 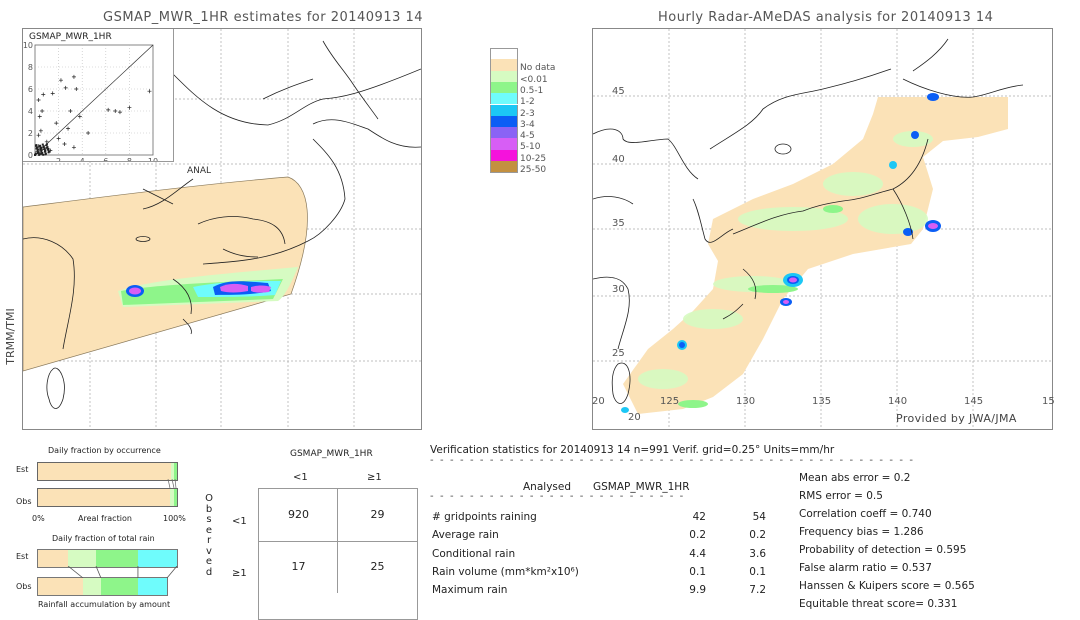 What do you see at coordinates (855, 478) in the screenshot?
I see `score-item: Mean abs error = 0.2` at bounding box center [855, 478].